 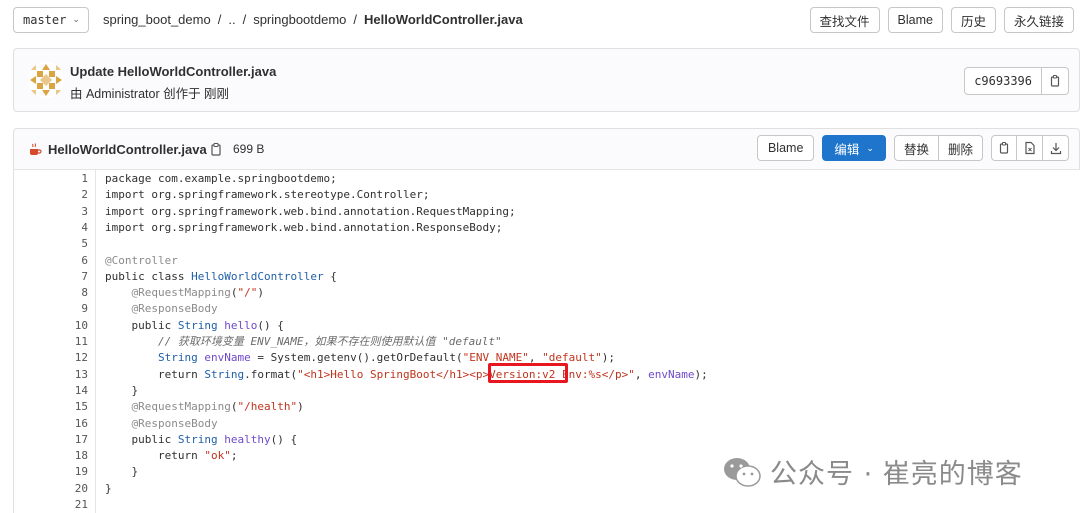 What do you see at coordinates (197, 293) in the screenshot?
I see `code-line: @RequestMapping("/")` at bounding box center [197, 293].